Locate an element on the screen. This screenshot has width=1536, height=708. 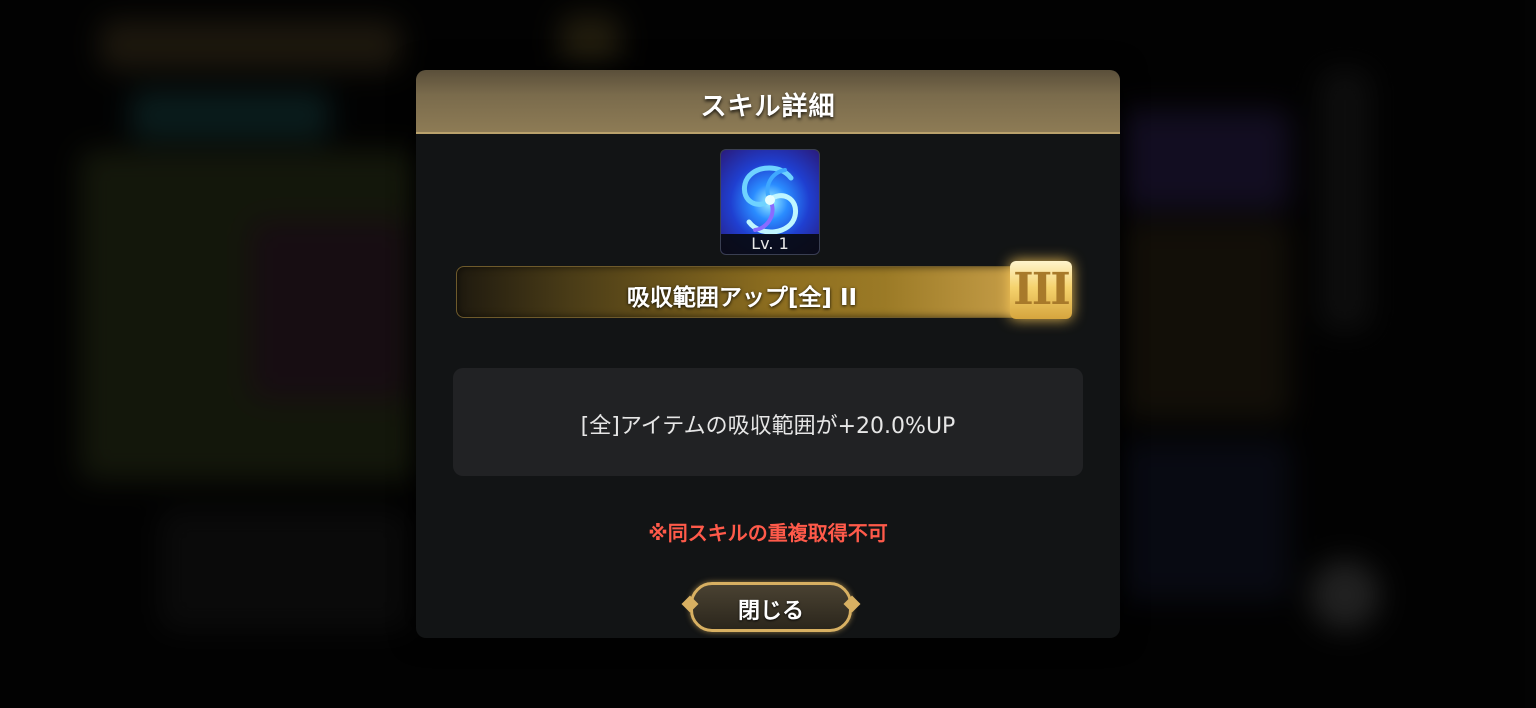
dialog-header: スキル詳細 is located at coordinates (768, 102).